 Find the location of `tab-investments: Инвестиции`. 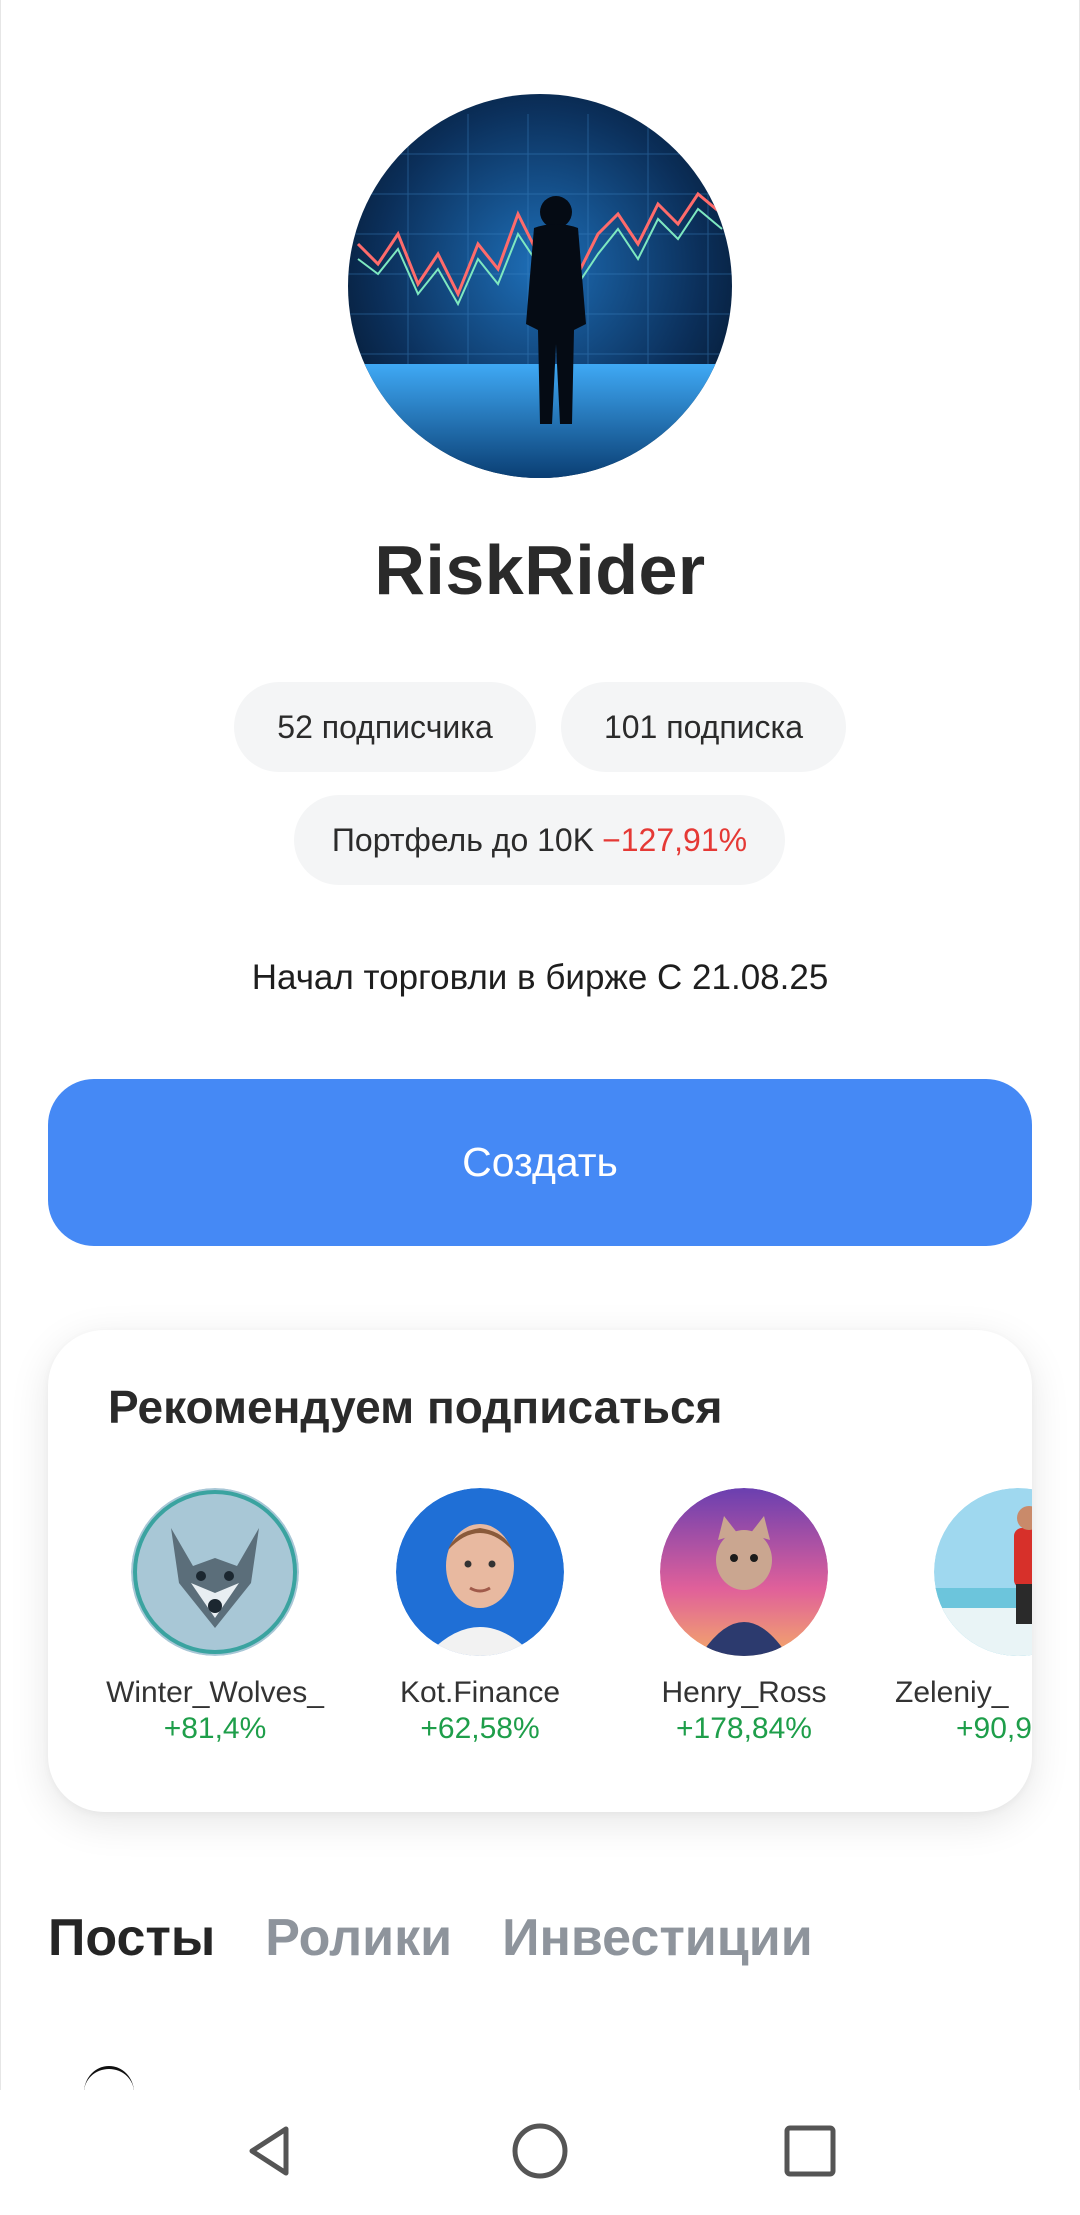

tab-investments: Инвестиции is located at coordinates (657, 1938).